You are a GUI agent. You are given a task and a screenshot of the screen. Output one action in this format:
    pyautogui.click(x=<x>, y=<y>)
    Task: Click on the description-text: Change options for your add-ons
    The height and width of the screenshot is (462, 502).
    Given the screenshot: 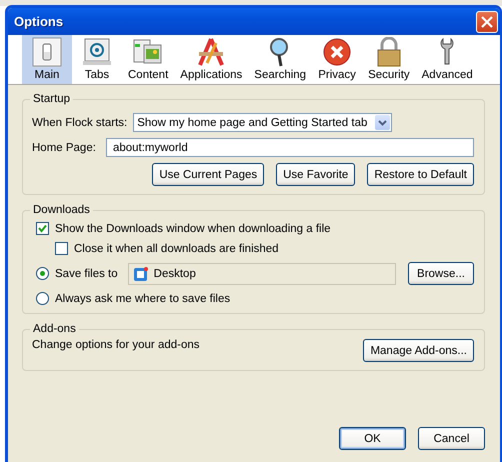 What is the action you would take?
    pyautogui.click(x=116, y=345)
    